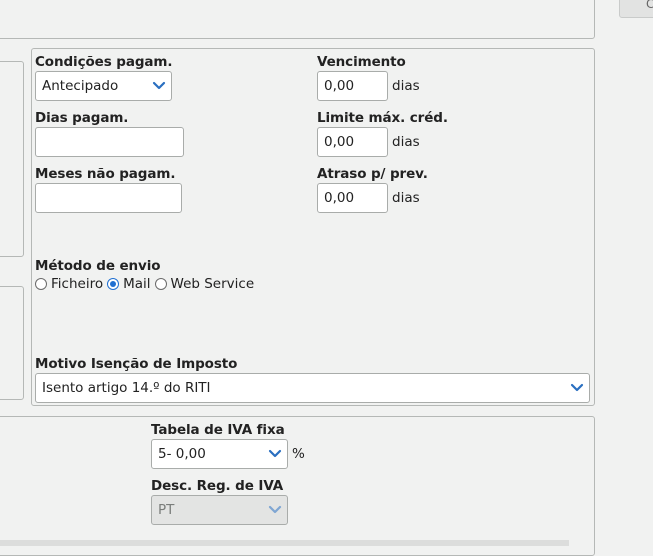  What do you see at coordinates (113, 284) in the screenshot?
I see `radio-mail` at bounding box center [113, 284].